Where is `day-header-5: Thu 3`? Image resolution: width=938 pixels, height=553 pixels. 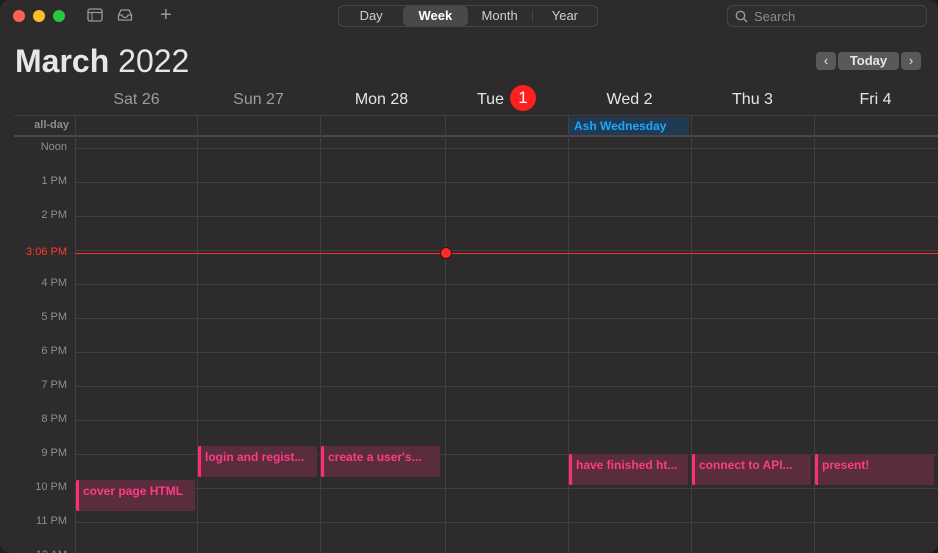 day-header-5: Thu 3 is located at coordinates (752, 100).